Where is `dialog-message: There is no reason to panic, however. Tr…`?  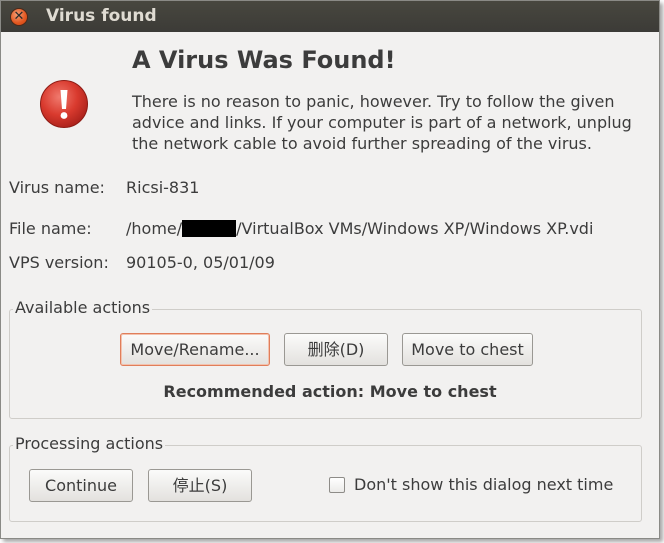
dialog-message: There is no reason to panic, however. Tr… is located at coordinates (382, 122).